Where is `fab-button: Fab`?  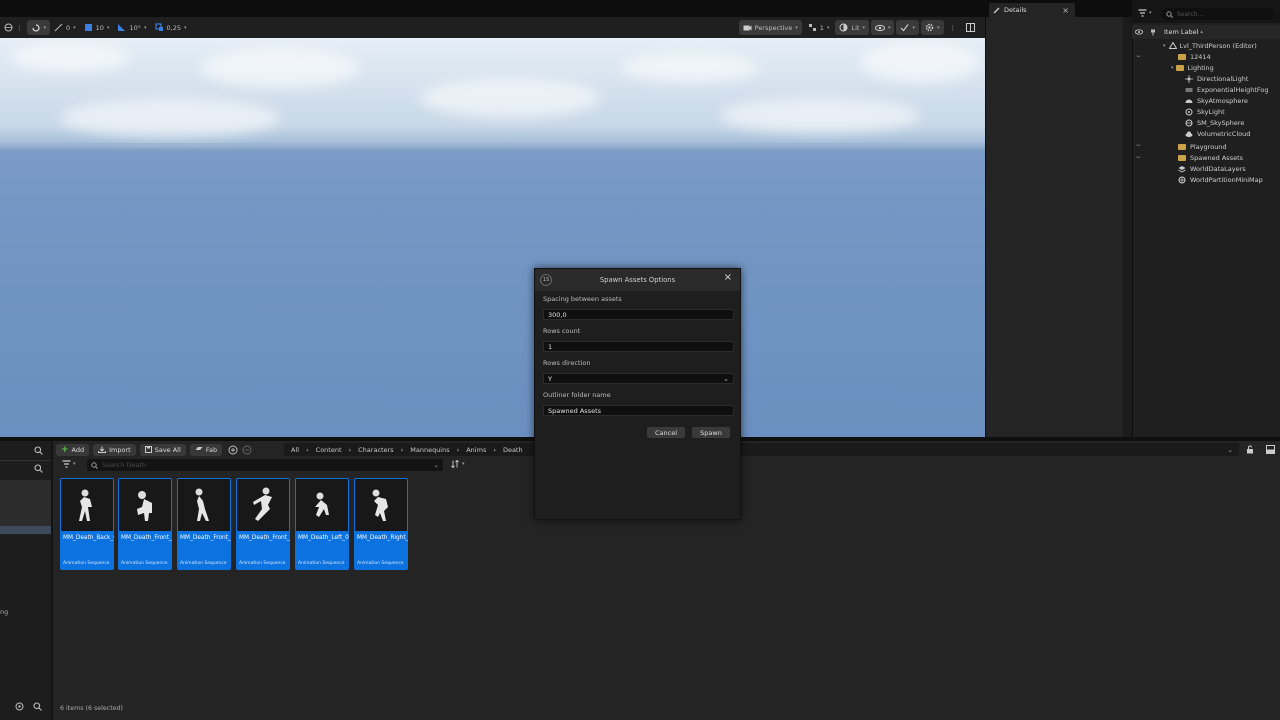 fab-button: Fab is located at coordinates (206, 449).